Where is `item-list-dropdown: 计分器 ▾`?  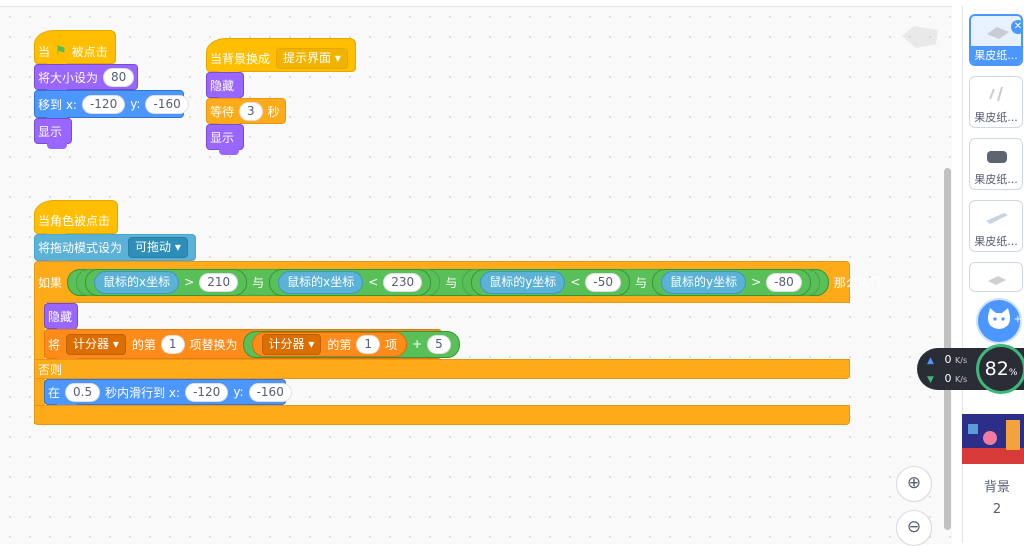
item-list-dropdown: 计分器 ▾ is located at coordinates (291, 344).